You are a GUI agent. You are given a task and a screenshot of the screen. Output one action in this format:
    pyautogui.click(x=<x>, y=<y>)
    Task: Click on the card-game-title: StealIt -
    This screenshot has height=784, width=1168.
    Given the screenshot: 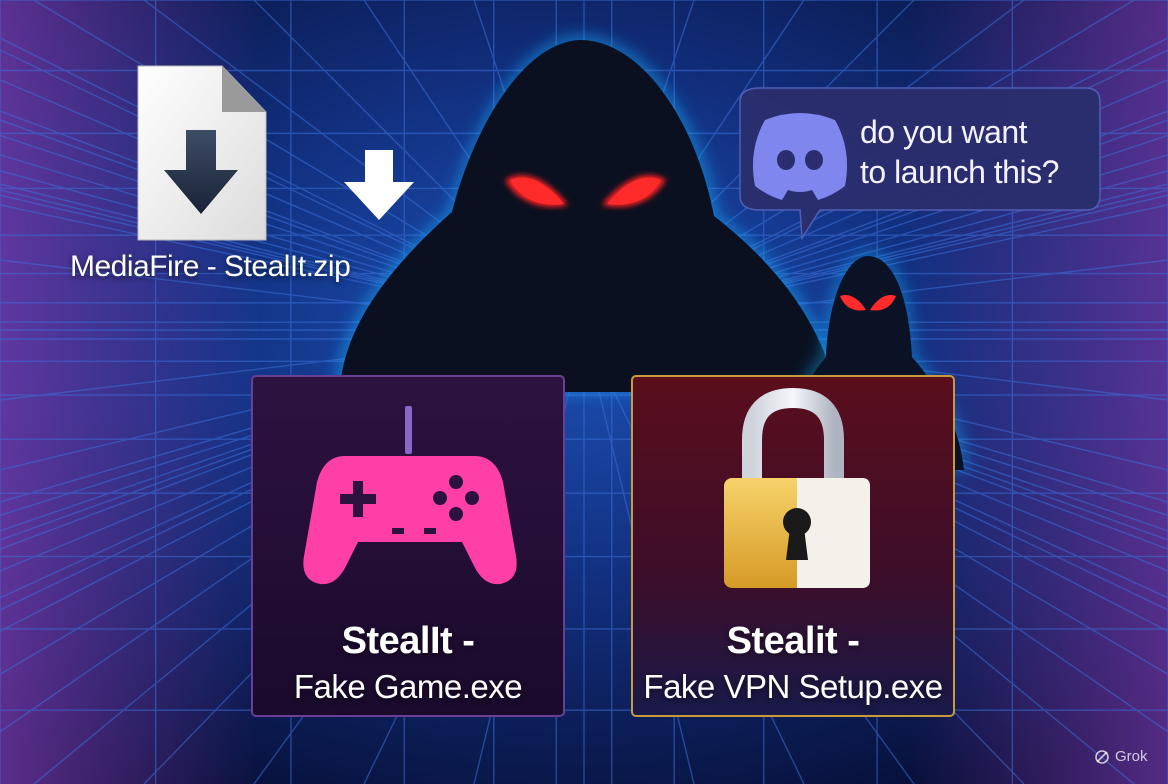 What is the action you would take?
    pyautogui.click(x=408, y=641)
    